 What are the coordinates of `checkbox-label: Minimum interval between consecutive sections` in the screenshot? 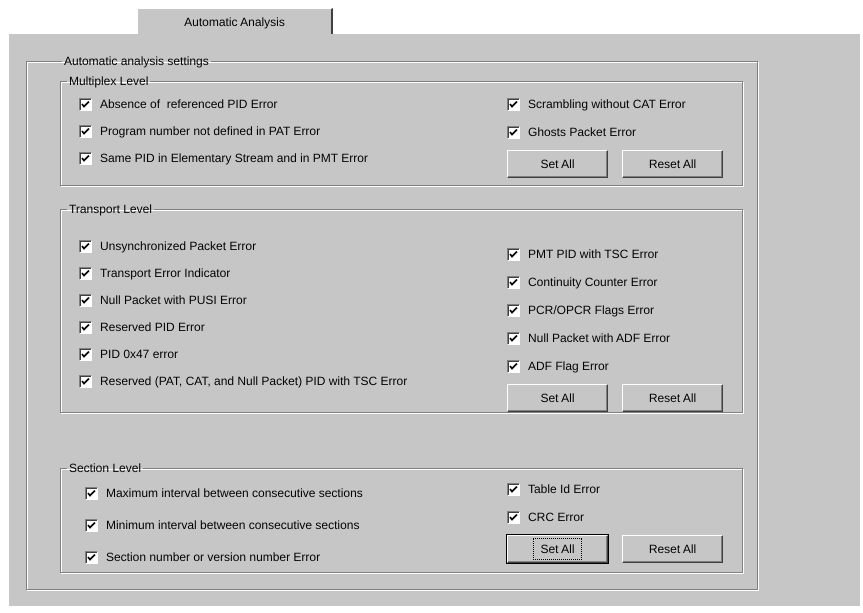 It's located at (233, 525).